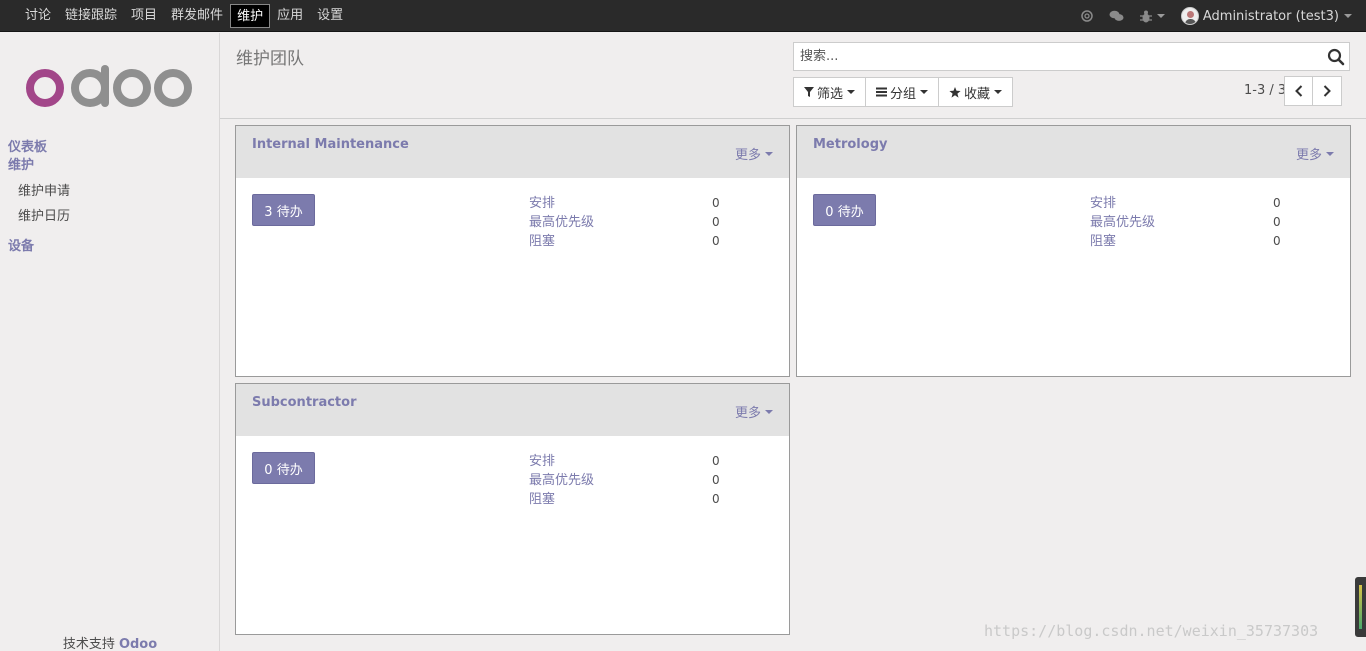 This screenshot has height=651, width=1366. I want to click on favorites-button: 收藏, so click(975, 92).